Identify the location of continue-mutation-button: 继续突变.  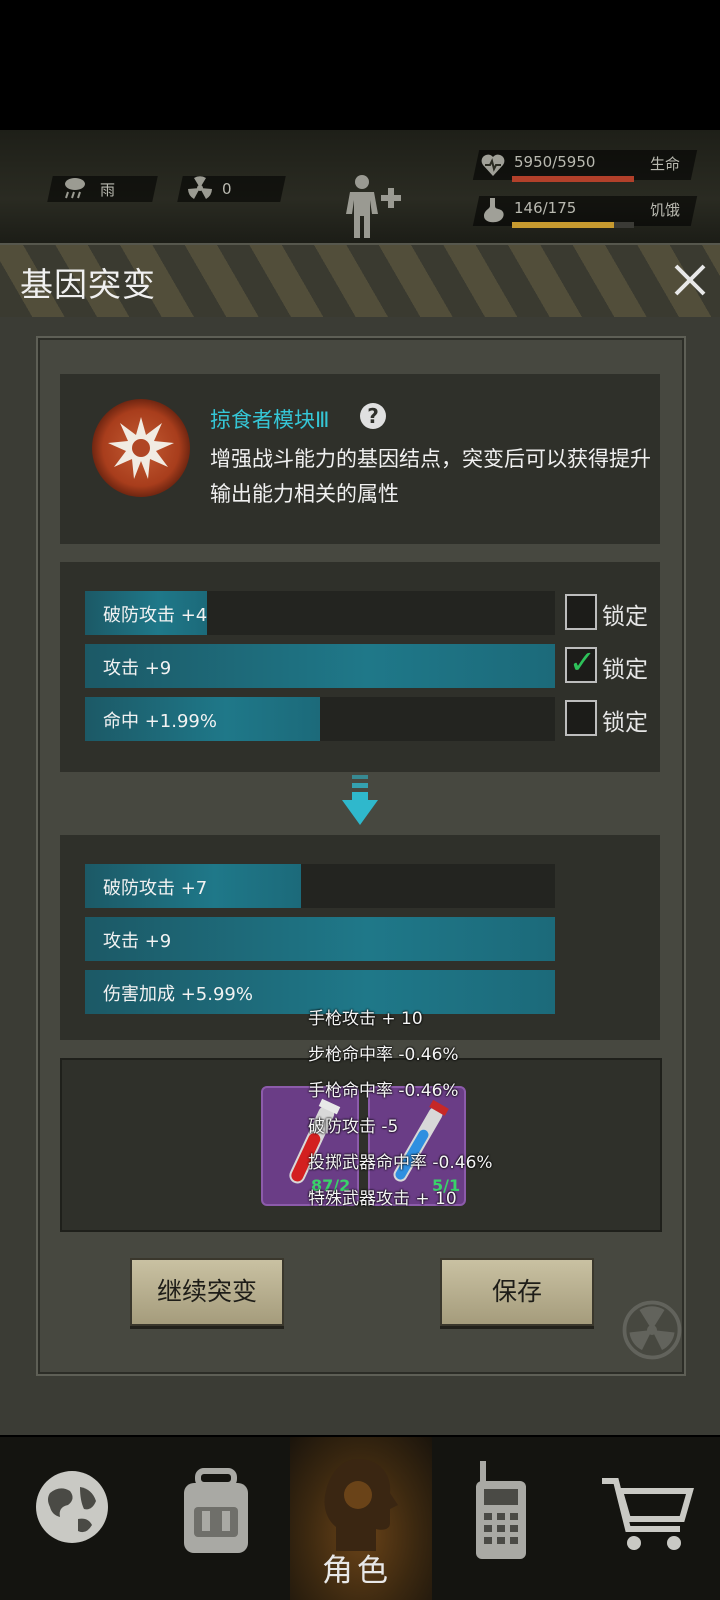
(207, 1292).